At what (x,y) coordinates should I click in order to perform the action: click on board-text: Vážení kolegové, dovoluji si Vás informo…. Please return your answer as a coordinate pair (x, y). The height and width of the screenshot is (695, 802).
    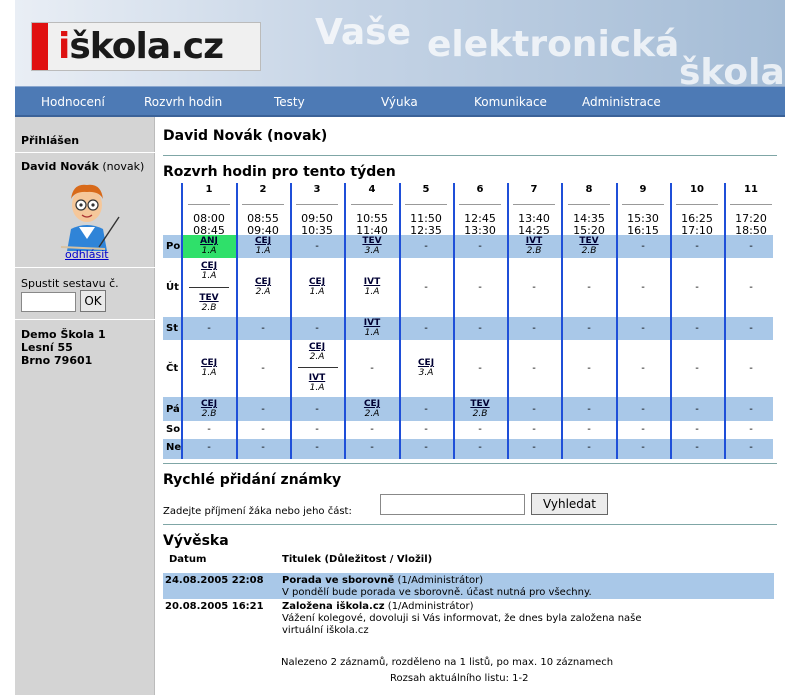
    Looking at the image, I should click on (462, 618).